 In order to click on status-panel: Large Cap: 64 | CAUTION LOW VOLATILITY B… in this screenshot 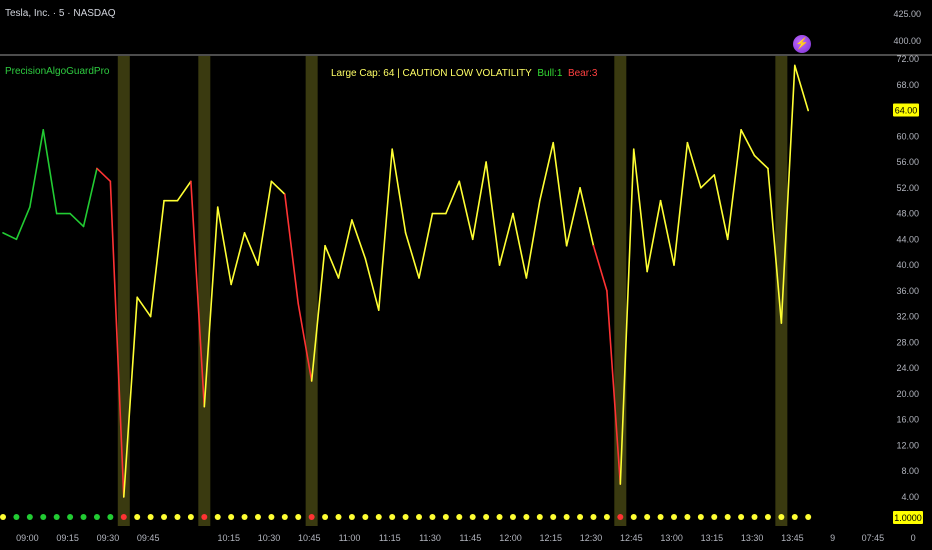, I will do `click(464, 73)`.